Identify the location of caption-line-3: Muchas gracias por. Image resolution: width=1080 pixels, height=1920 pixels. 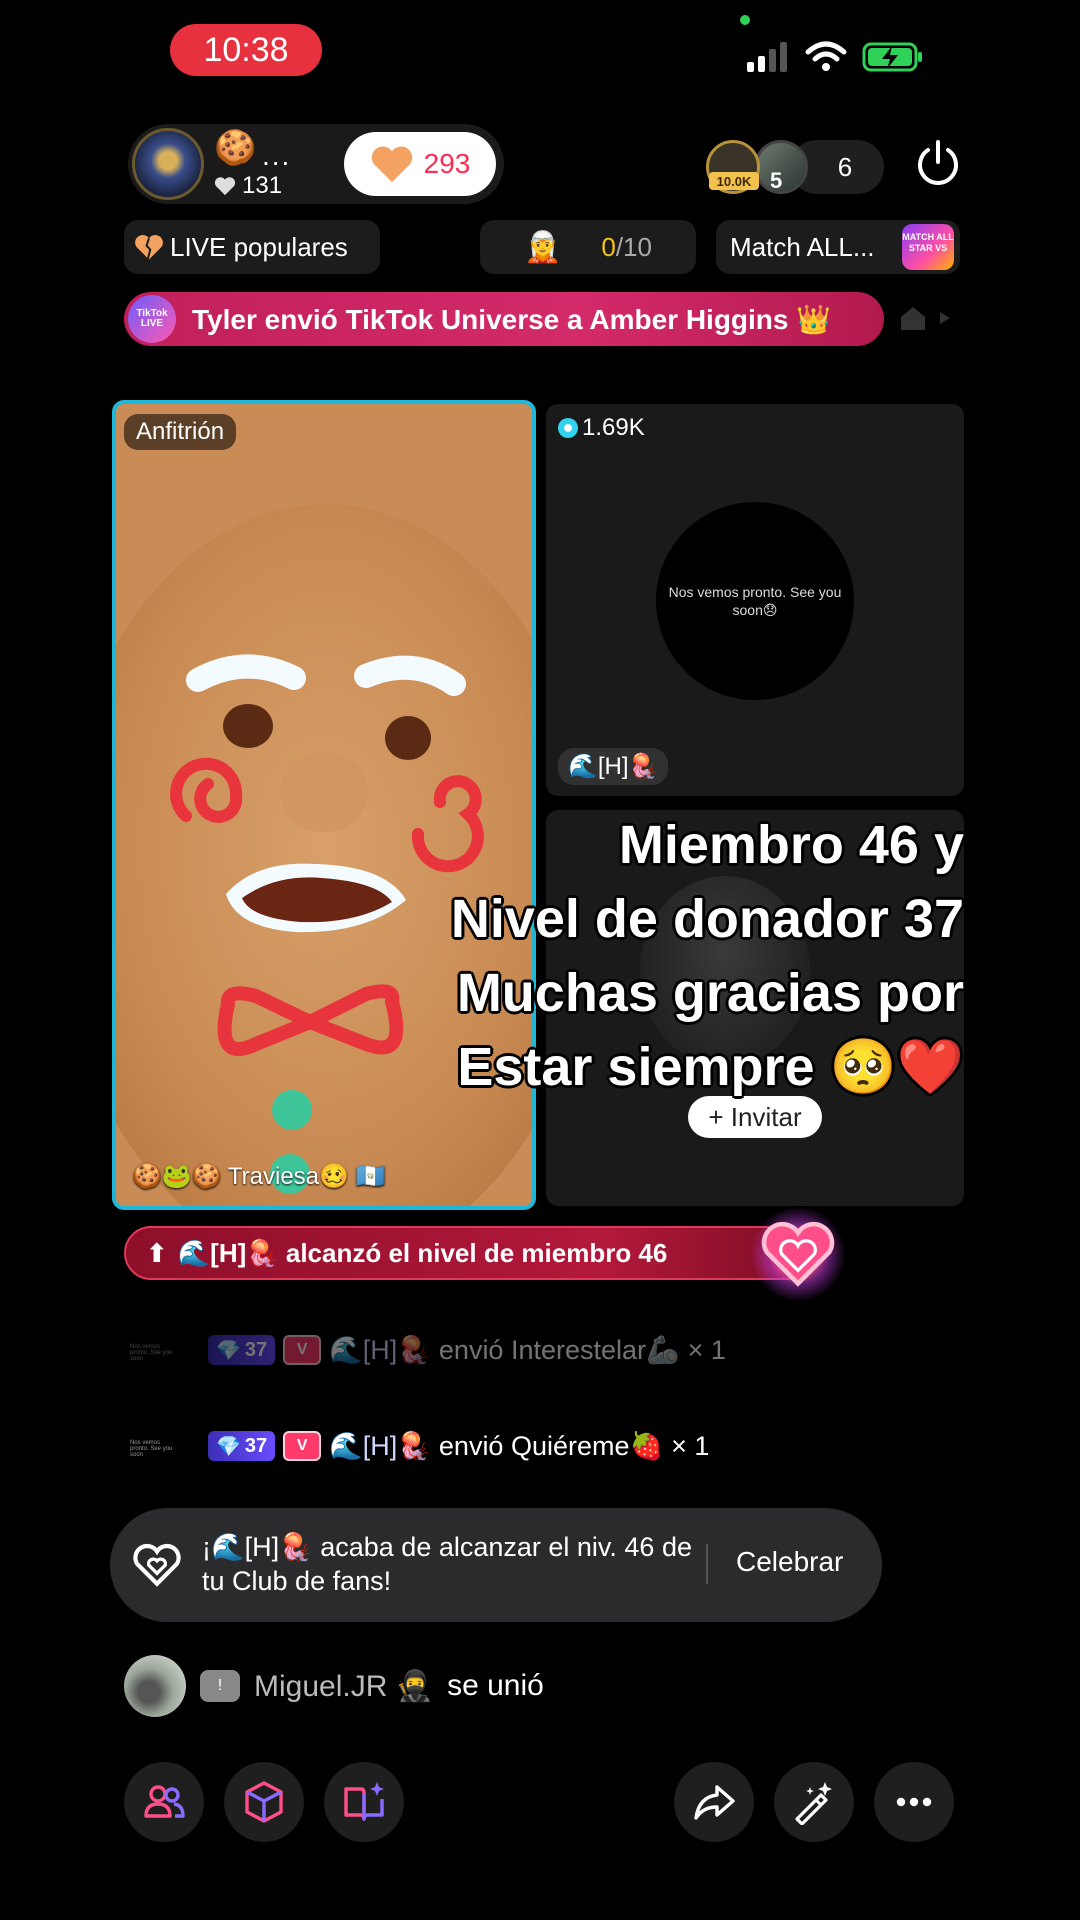
(710, 993).